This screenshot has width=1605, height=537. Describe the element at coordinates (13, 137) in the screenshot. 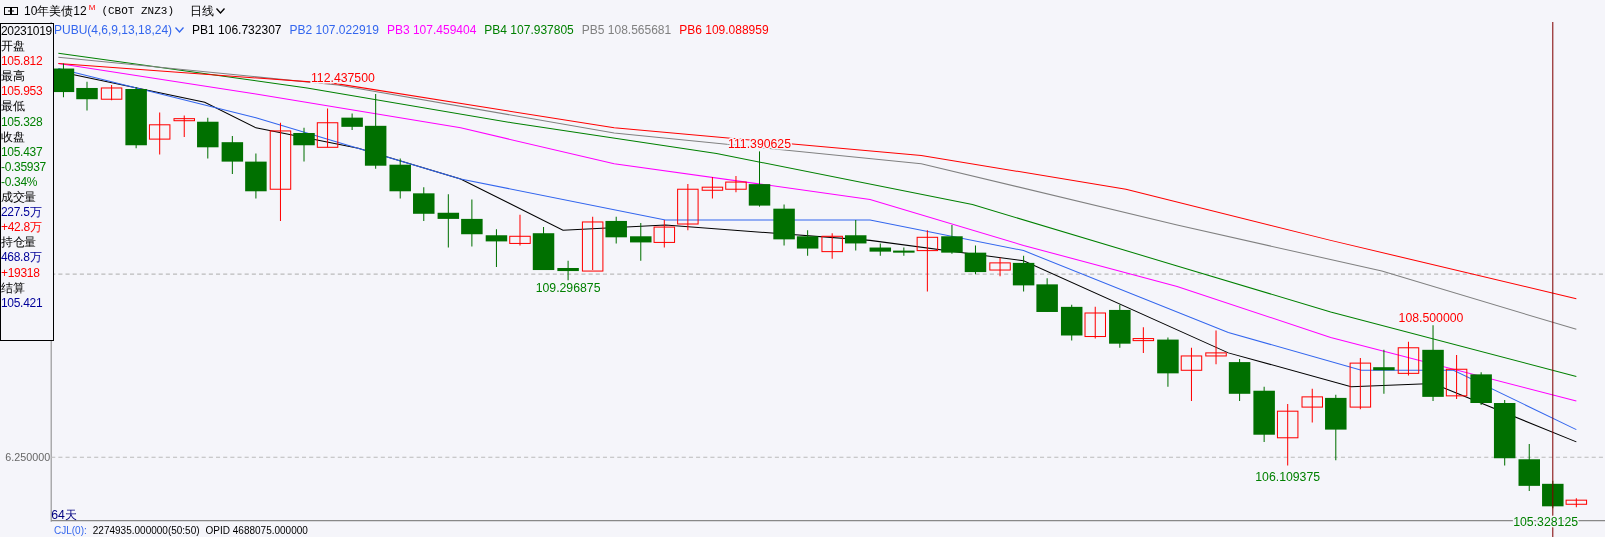

I see `field-label: 收盘` at that location.